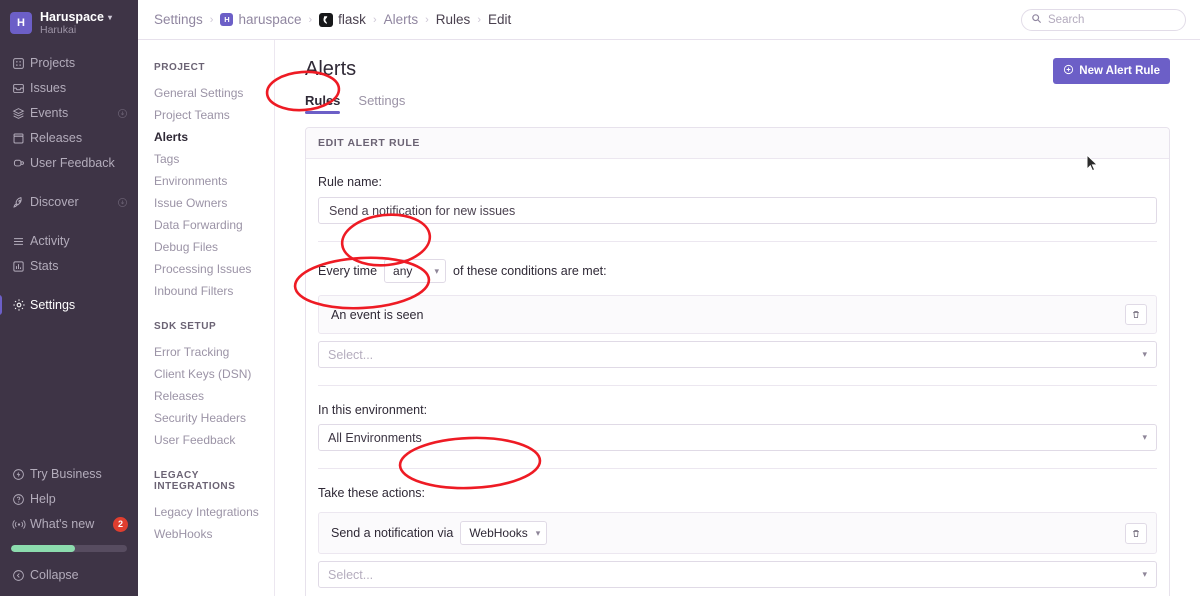  I want to click on tab-rules: Rules, so click(323, 103).